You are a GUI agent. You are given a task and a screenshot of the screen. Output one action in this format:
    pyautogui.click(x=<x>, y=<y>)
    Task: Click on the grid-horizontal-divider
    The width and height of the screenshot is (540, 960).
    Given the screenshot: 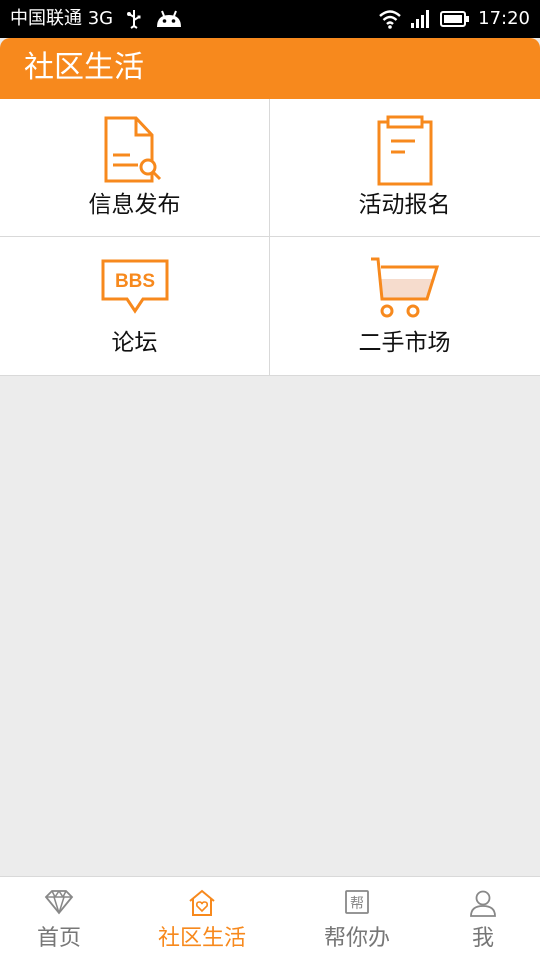 What is the action you would take?
    pyautogui.click(x=270, y=236)
    